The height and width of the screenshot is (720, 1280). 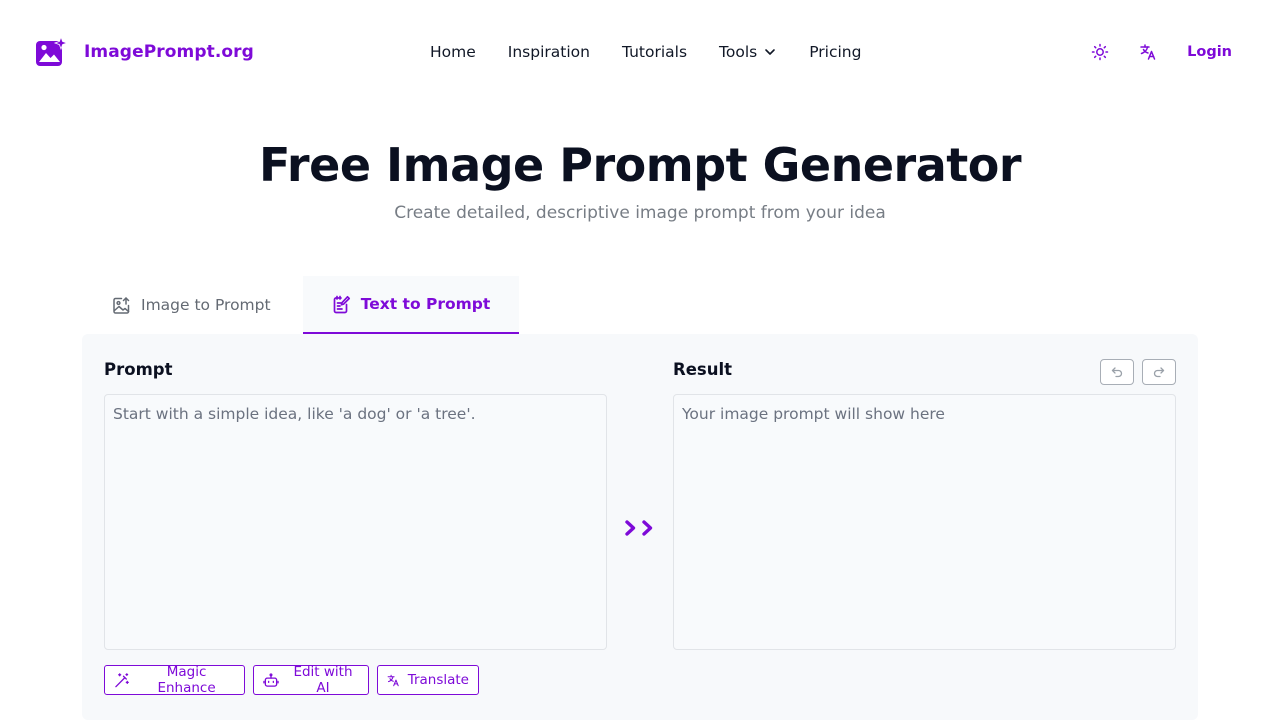 I want to click on result-output, so click(x=924, y=522).